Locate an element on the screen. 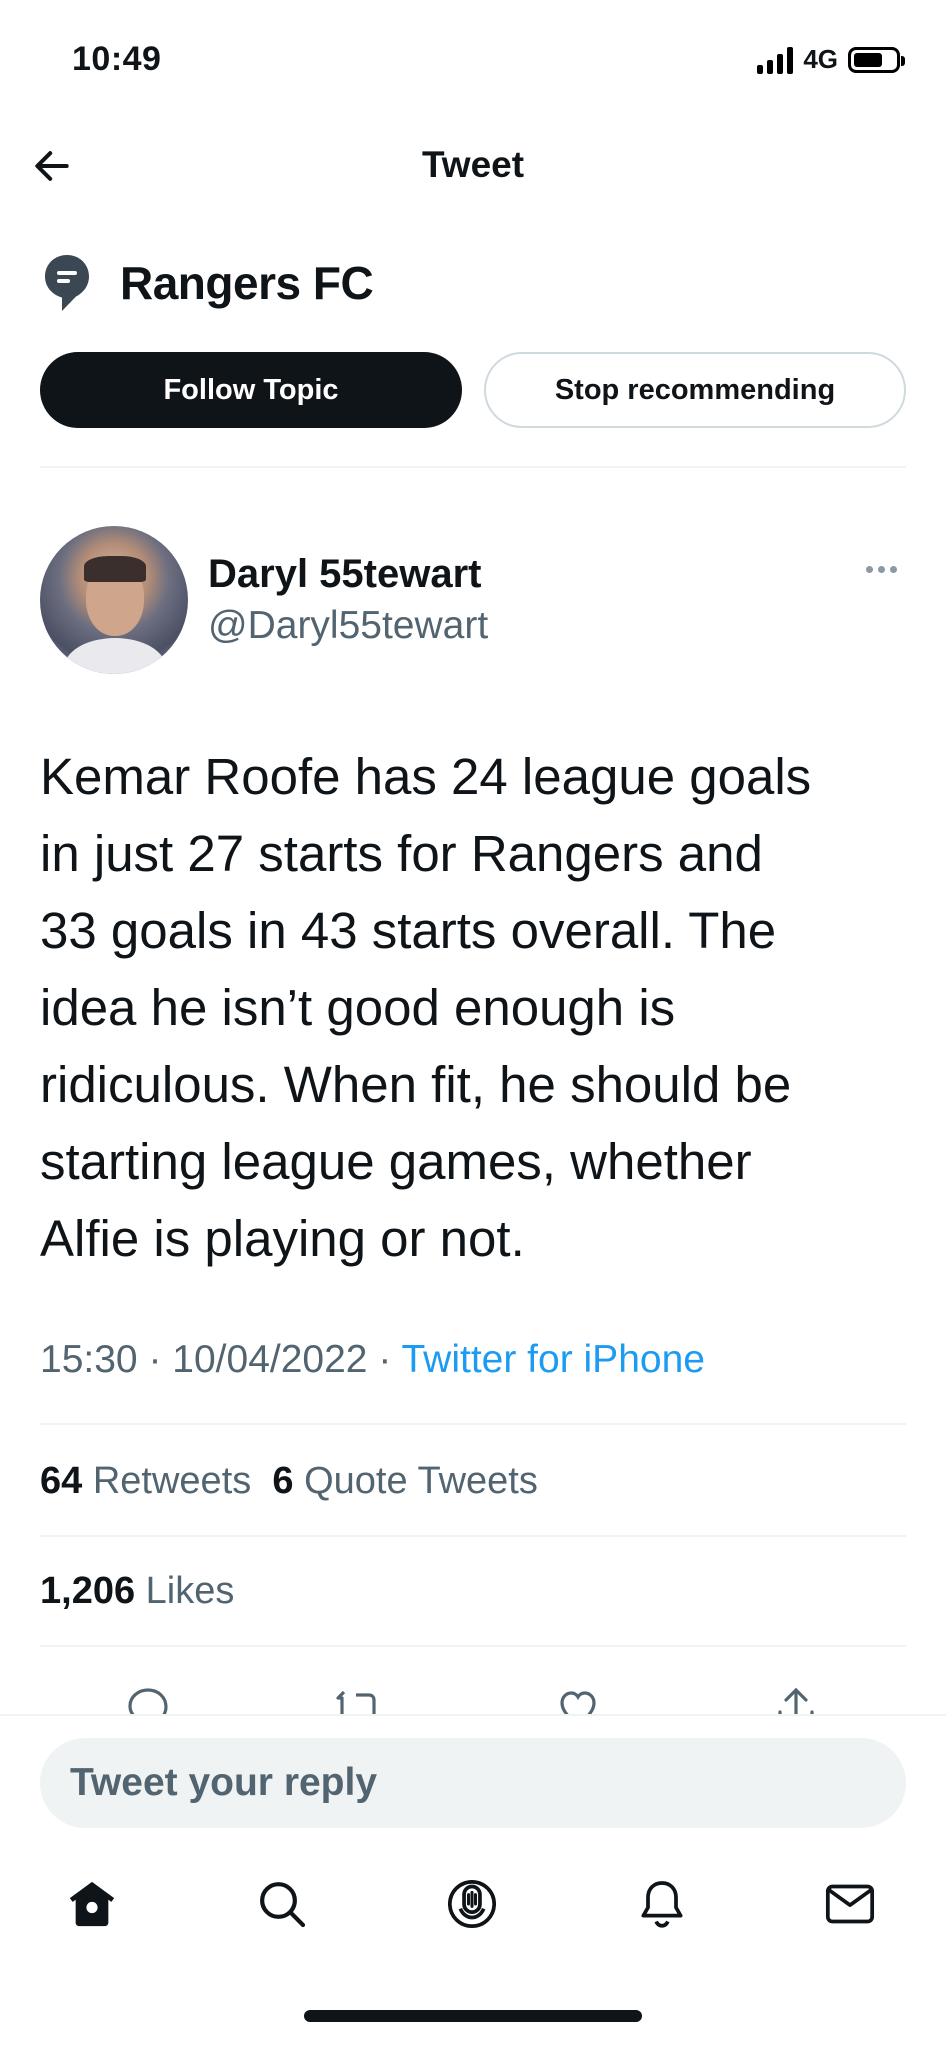 The width and height of the screenshot is (946, 2048). signal-icon is located at coordinates (775, 60).